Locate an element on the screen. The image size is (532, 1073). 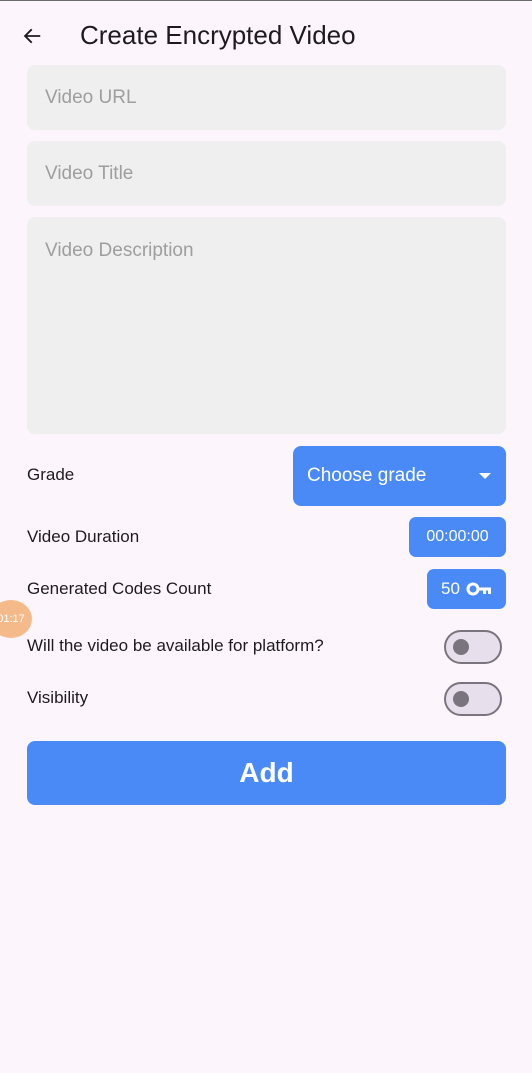
grade-dropdown: Choose grade is located at coordinates (399, 476).